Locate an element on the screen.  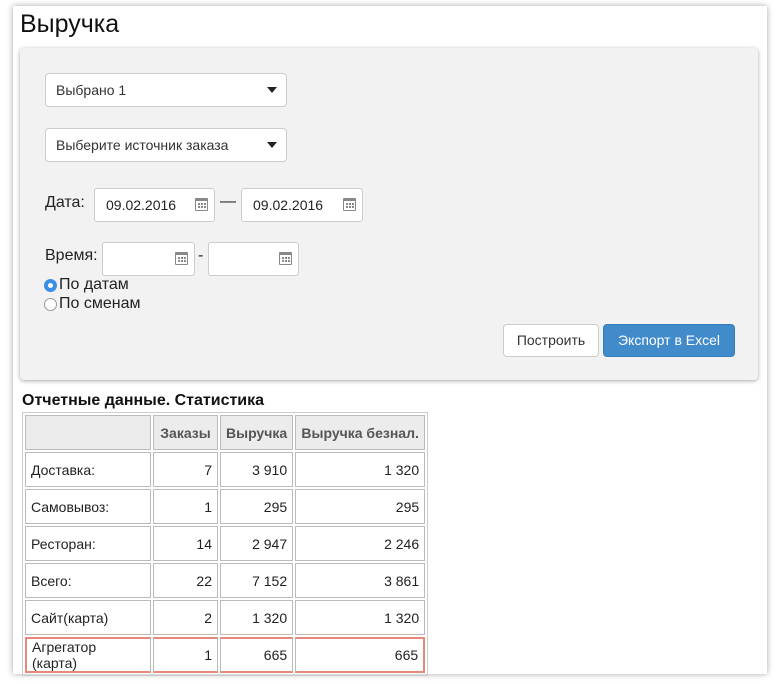
radio-button-checked is located at coordinates (50, 285).